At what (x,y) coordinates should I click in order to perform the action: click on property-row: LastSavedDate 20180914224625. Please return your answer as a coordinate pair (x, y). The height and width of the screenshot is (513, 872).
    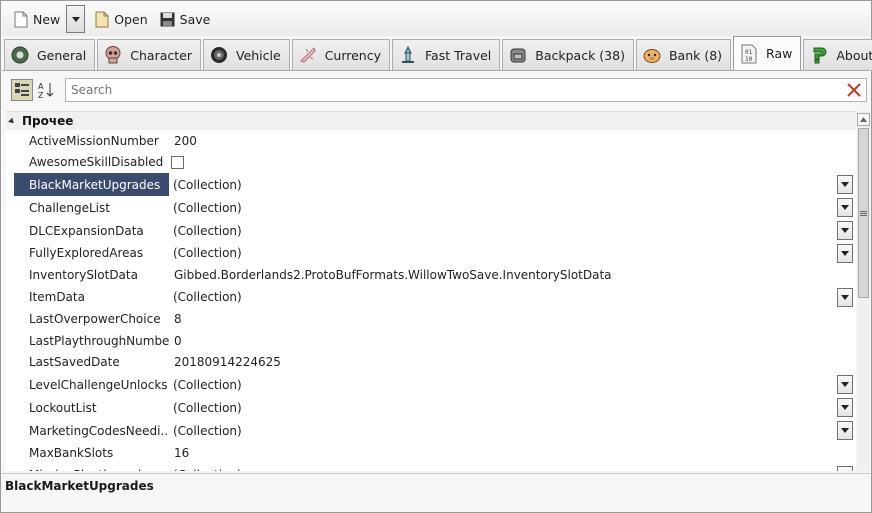
    Looking at the image, I should click on (431, 362).